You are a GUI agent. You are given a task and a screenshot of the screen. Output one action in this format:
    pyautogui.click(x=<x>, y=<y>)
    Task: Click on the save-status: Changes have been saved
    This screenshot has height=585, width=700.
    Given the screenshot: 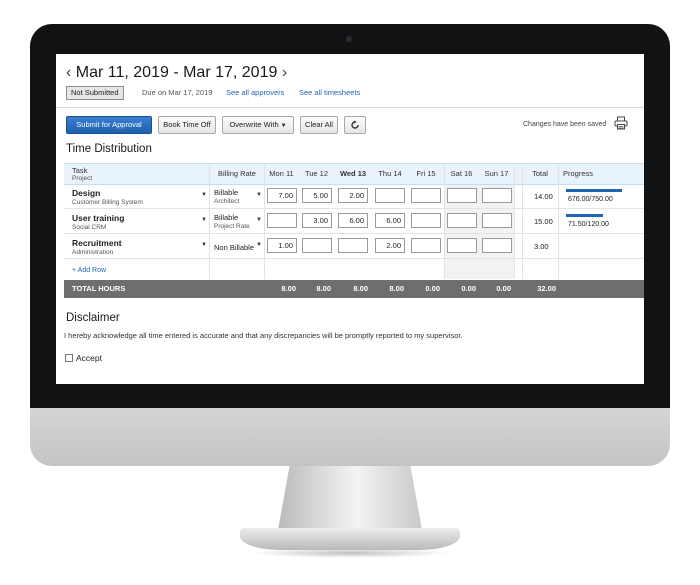 What is the action you would take?
    pyautogui.click(x=565, y=124)
    